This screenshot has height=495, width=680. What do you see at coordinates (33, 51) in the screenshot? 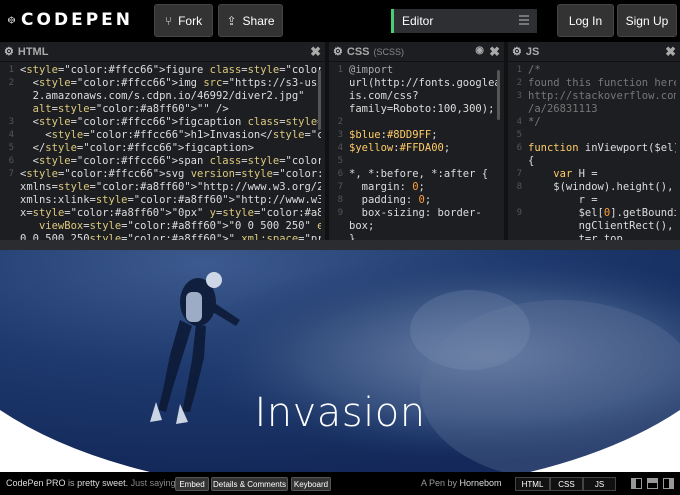
I see `html-panel-title: HTML` at bounding box center [33, 51].